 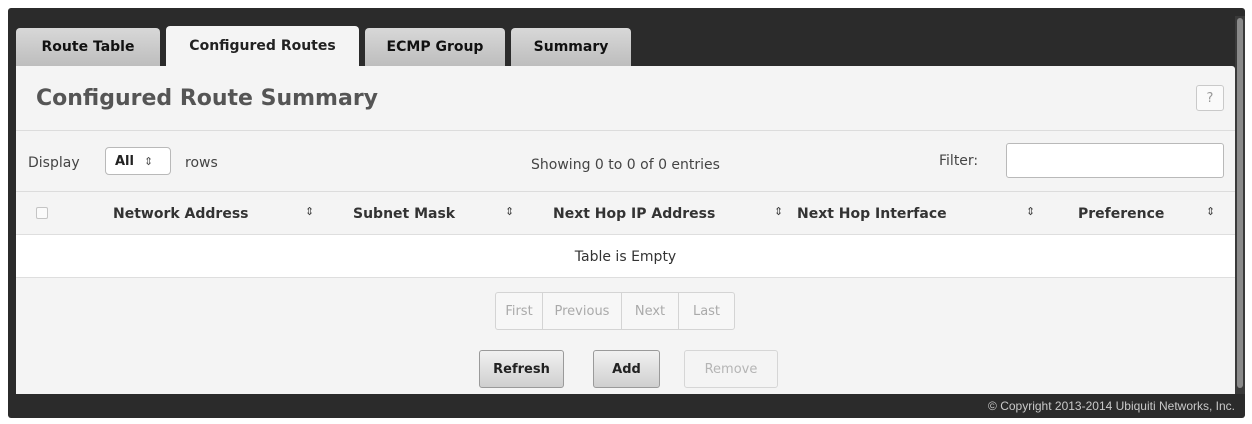 What do you see at coordinates (1121, 214) in the screenshot?
I see `column-header-preference: Preference` at bounding box center [1121, 214].